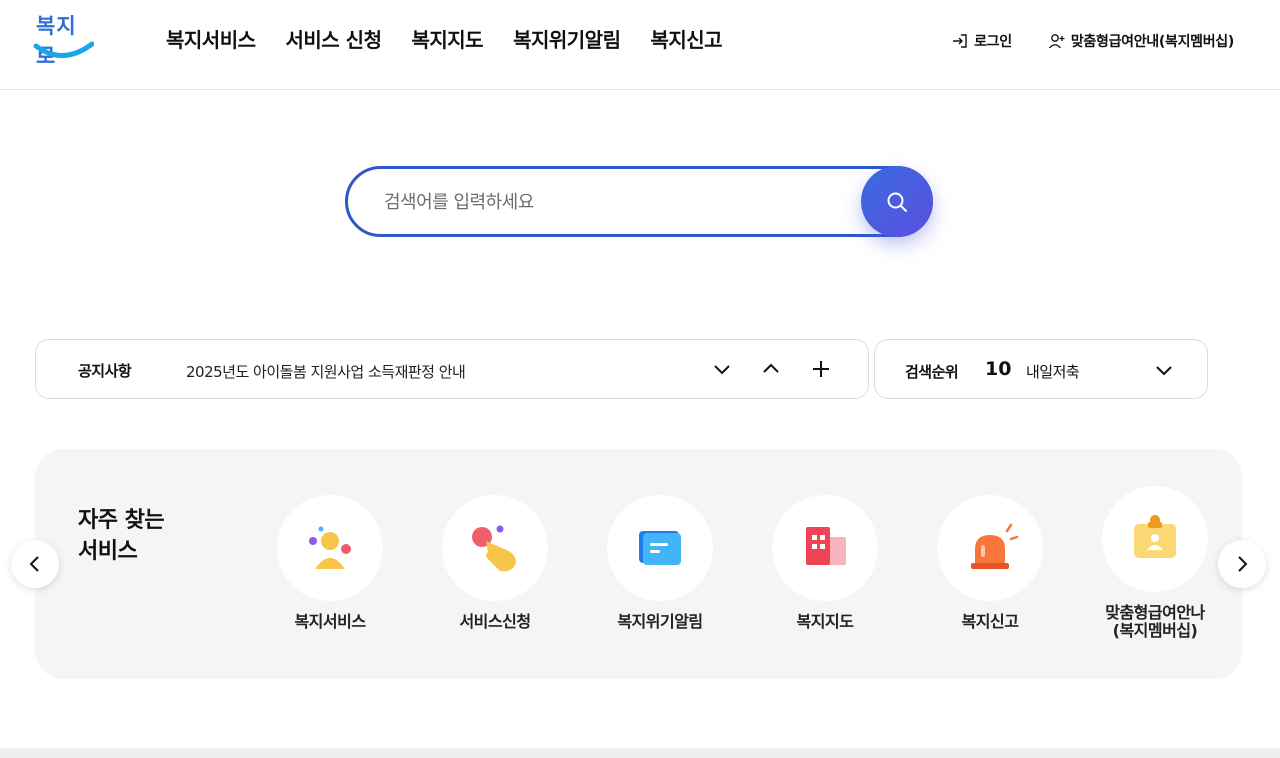  I want to click on service-item-welfare-map: 복지지도, so click(825, 563).